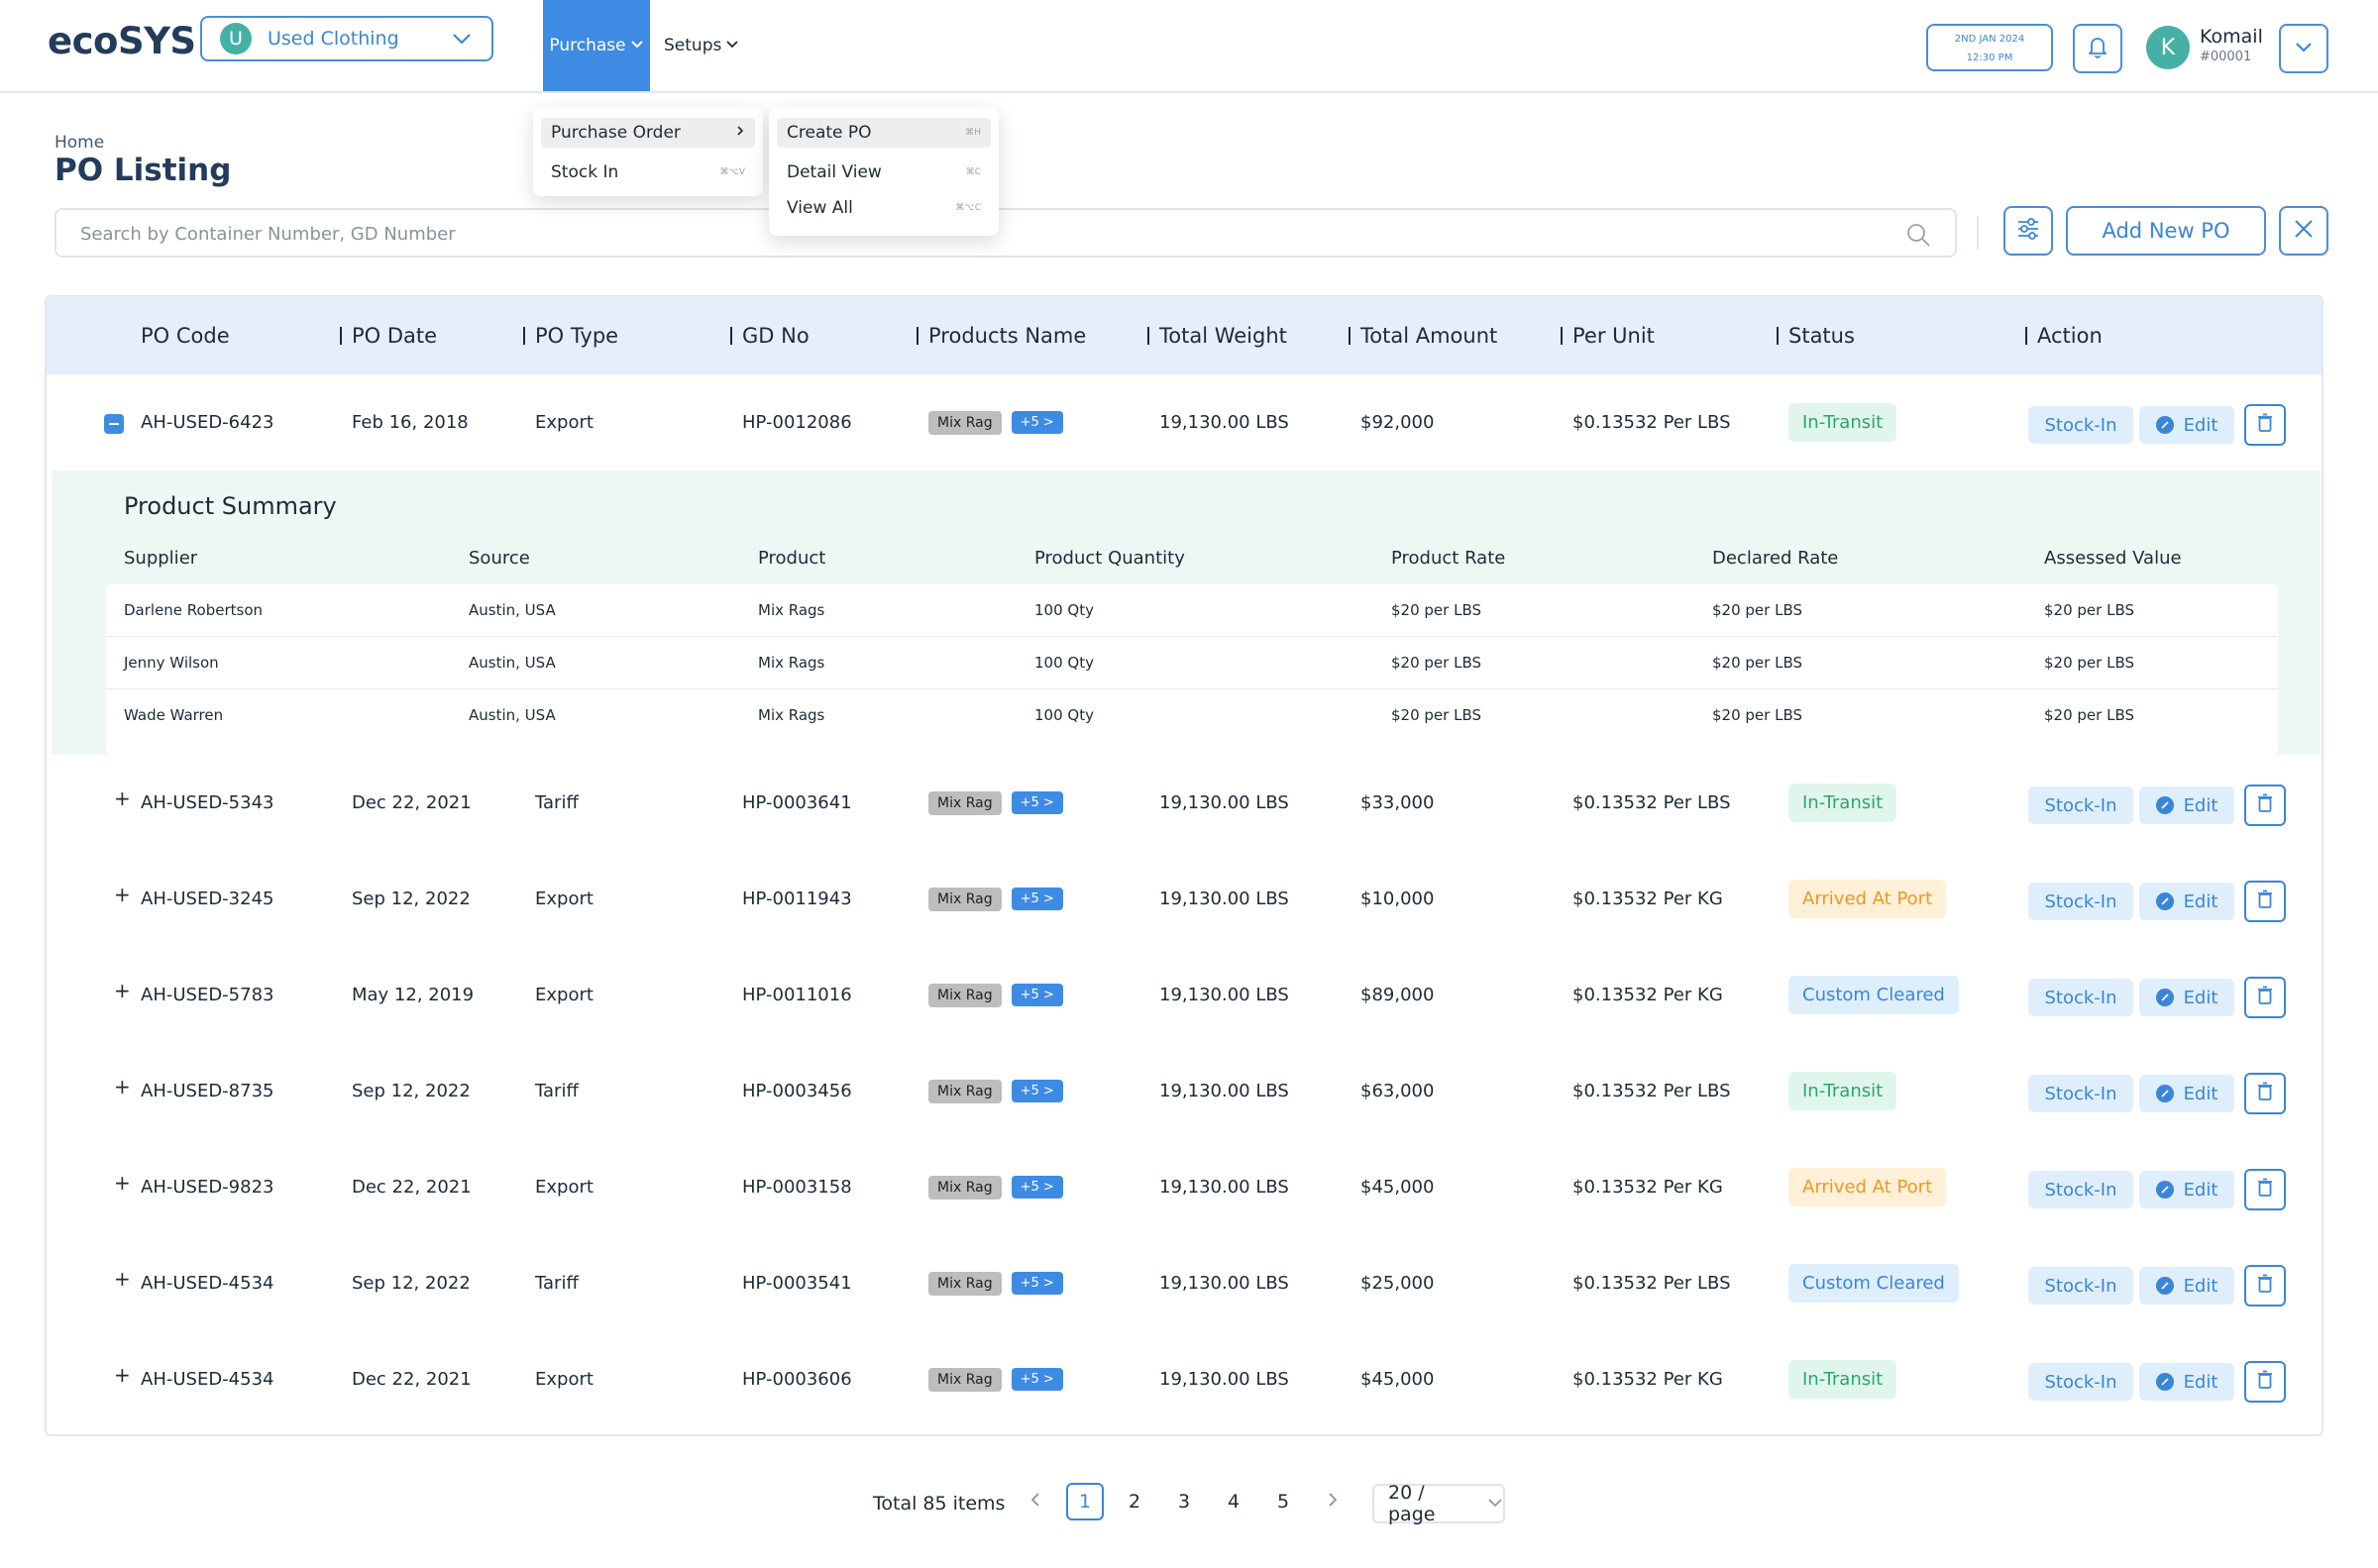 Image resolution: width=2378 pixels, height=1568 pixels. What do you see at coordinates (1989, 40) in the screenshot?
I see `current-date: 2ND JAN 2024` at bounding box center [1989, 40].